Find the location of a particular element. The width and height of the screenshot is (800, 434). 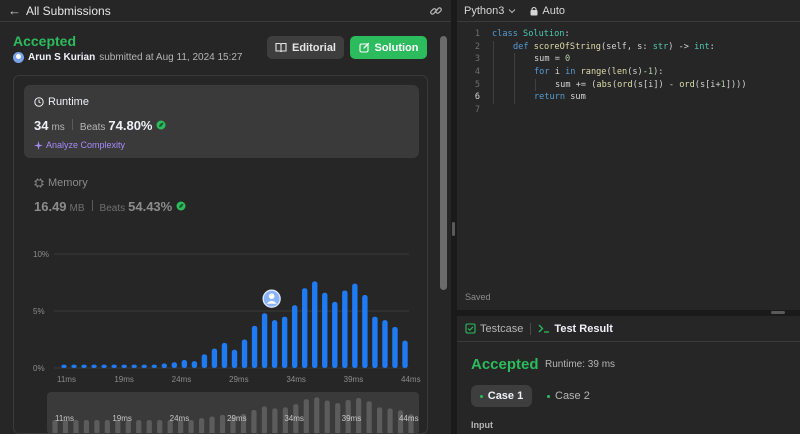

code-line: 4 for i in range(len(s)-1): is located at coordinates (628, 72).